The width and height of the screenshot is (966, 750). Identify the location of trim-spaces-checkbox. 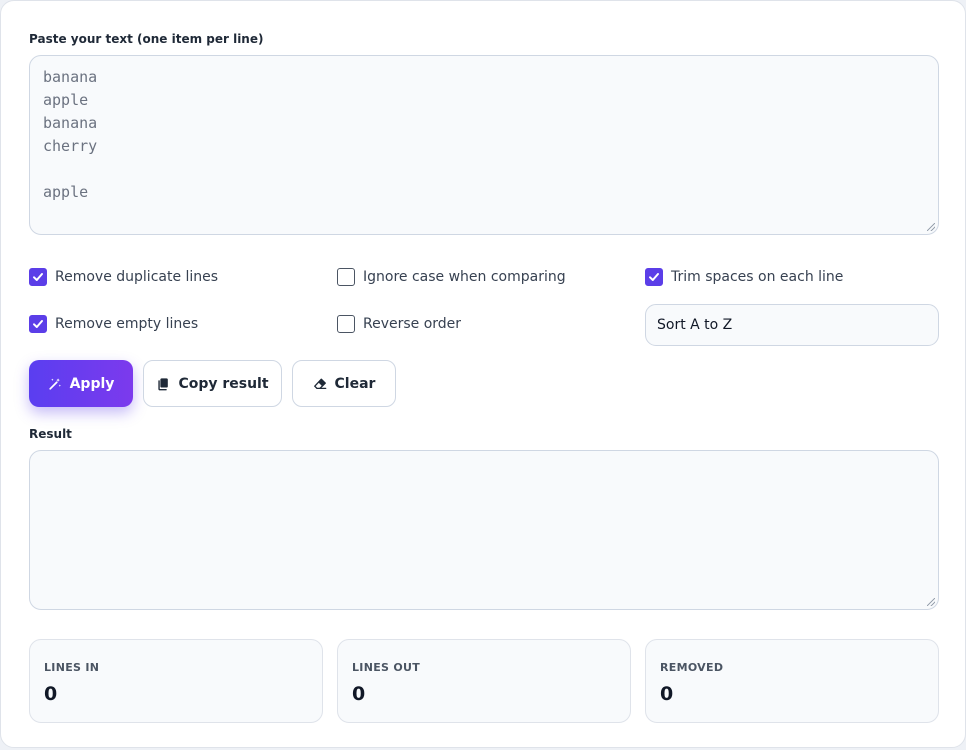
(654, 277).